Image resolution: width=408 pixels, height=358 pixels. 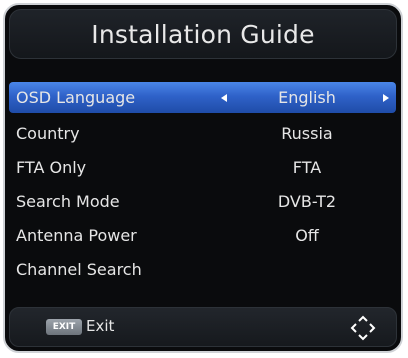 I want to click on menu-item-value: Off, so click(x=307, y=235).